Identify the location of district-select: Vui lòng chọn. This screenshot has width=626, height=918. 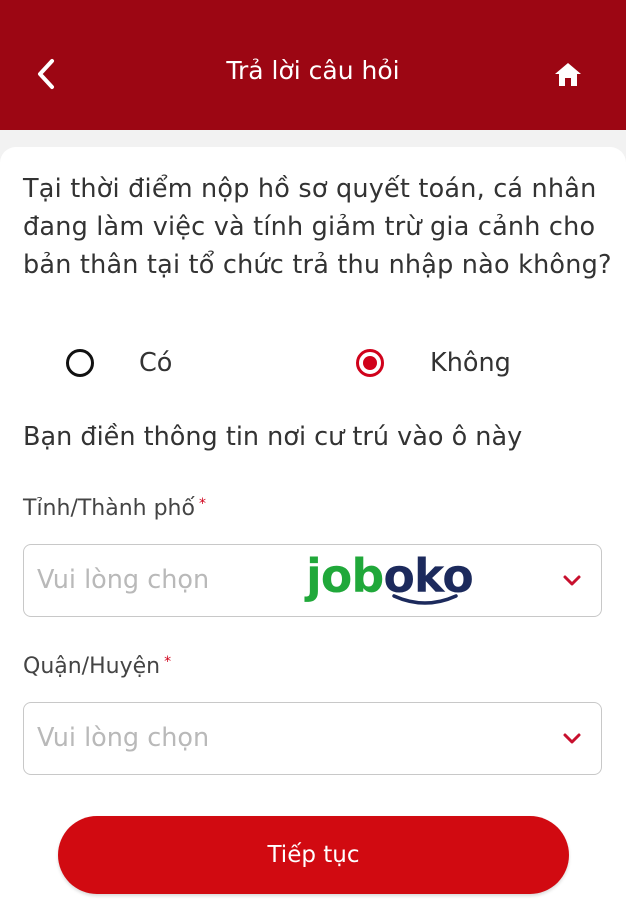
(312, 738).